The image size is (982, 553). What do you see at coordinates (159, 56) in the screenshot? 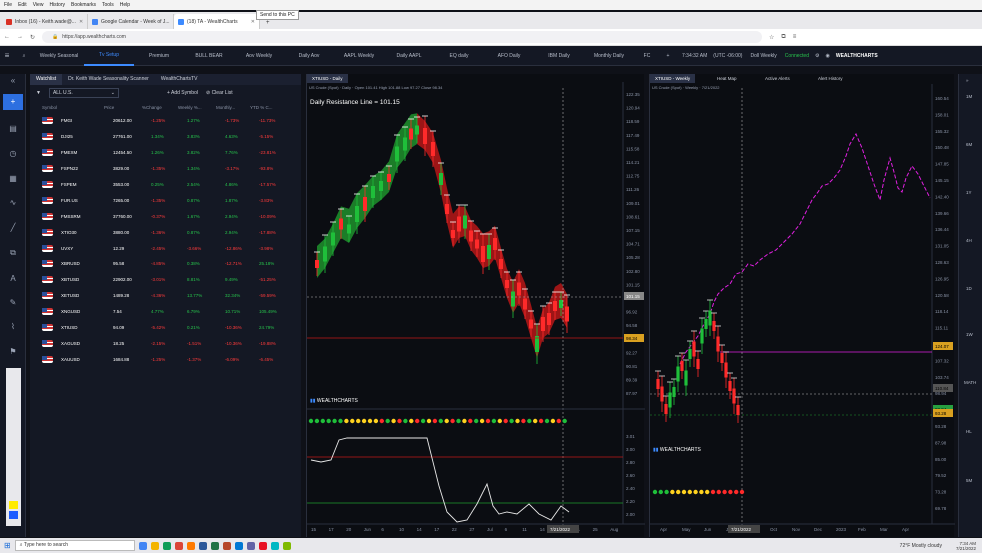
I see `tab-premium: Premium` at bounding box center [159, 56].